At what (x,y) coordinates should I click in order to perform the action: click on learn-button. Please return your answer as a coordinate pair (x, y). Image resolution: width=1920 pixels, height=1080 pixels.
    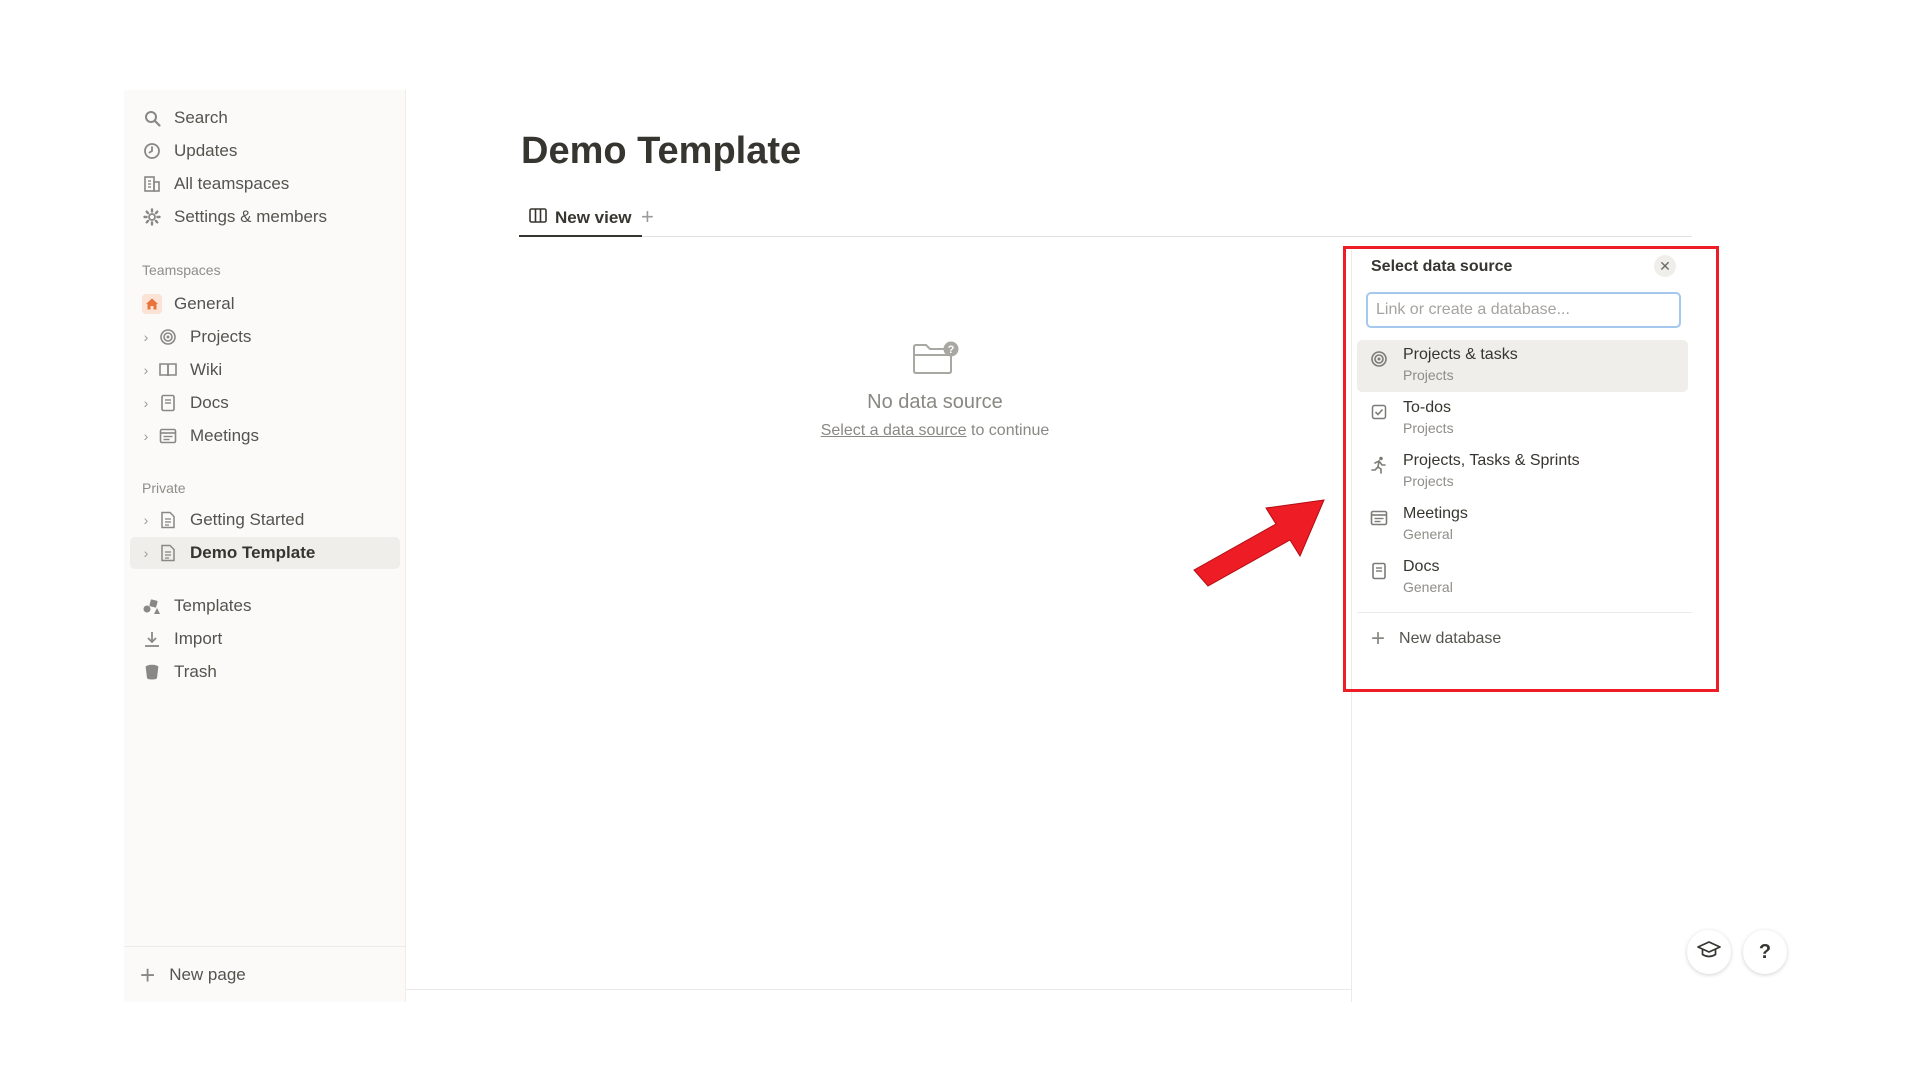
    Looking at the image, I should click on (1709, 952).